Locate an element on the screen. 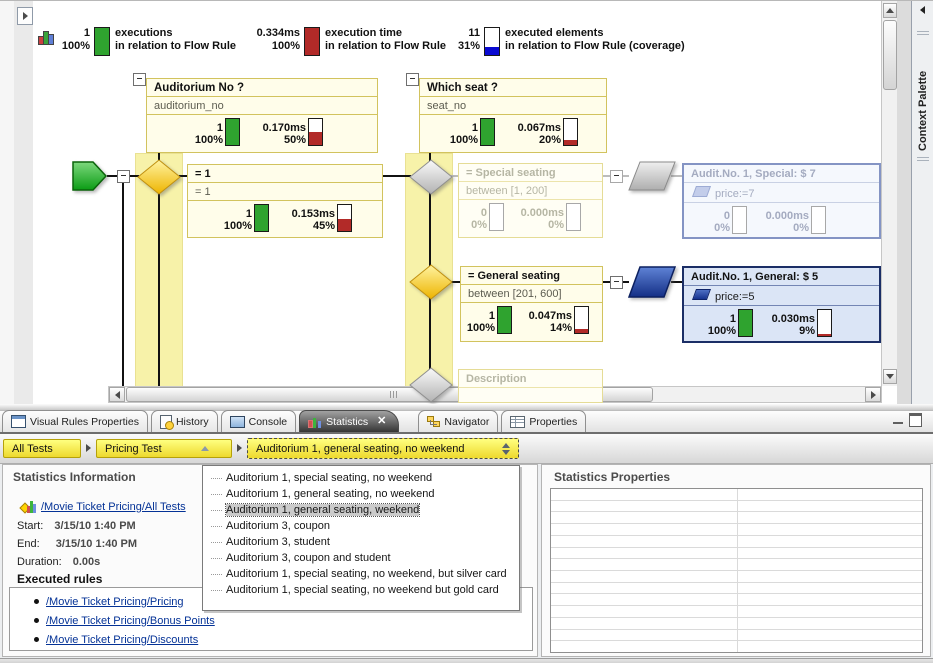  dropdown-item: Auditorium 1, general seating, weekend is located at coordinates (361, 511).